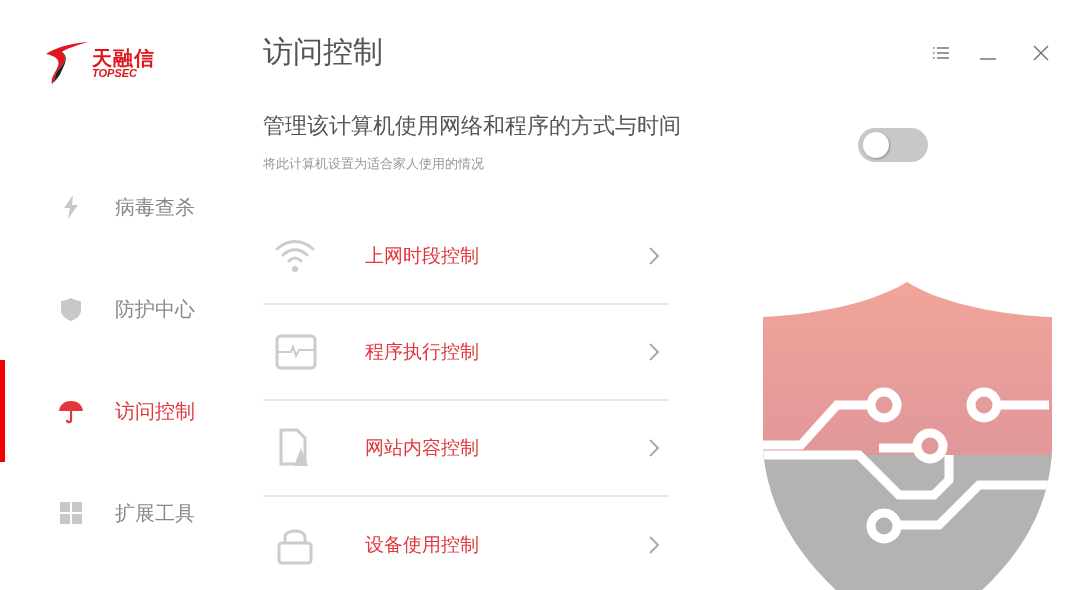 This screenshot has height=590, width=1080. Describe the element at coordinates (422, 351) in the screenshot. I see `control-label: 程序执行控制` at that location.